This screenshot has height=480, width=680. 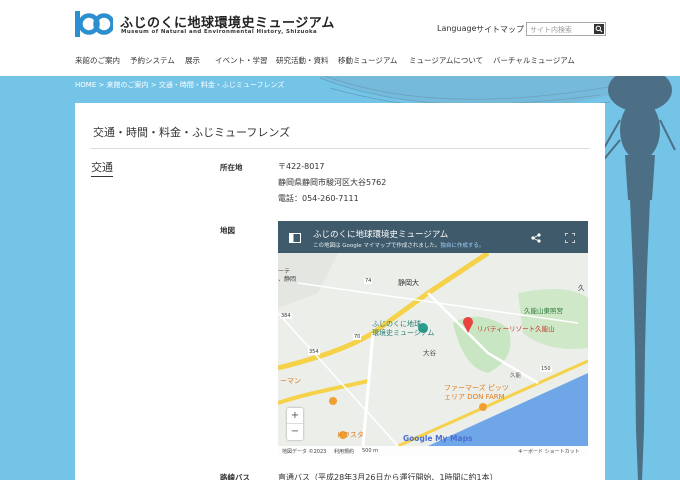 What do you see at coordinates (549, 451) in the screenshot?
I see `keyboard-shortcuts-link: キーボード ショートカット` at bounding box center [549, 451].